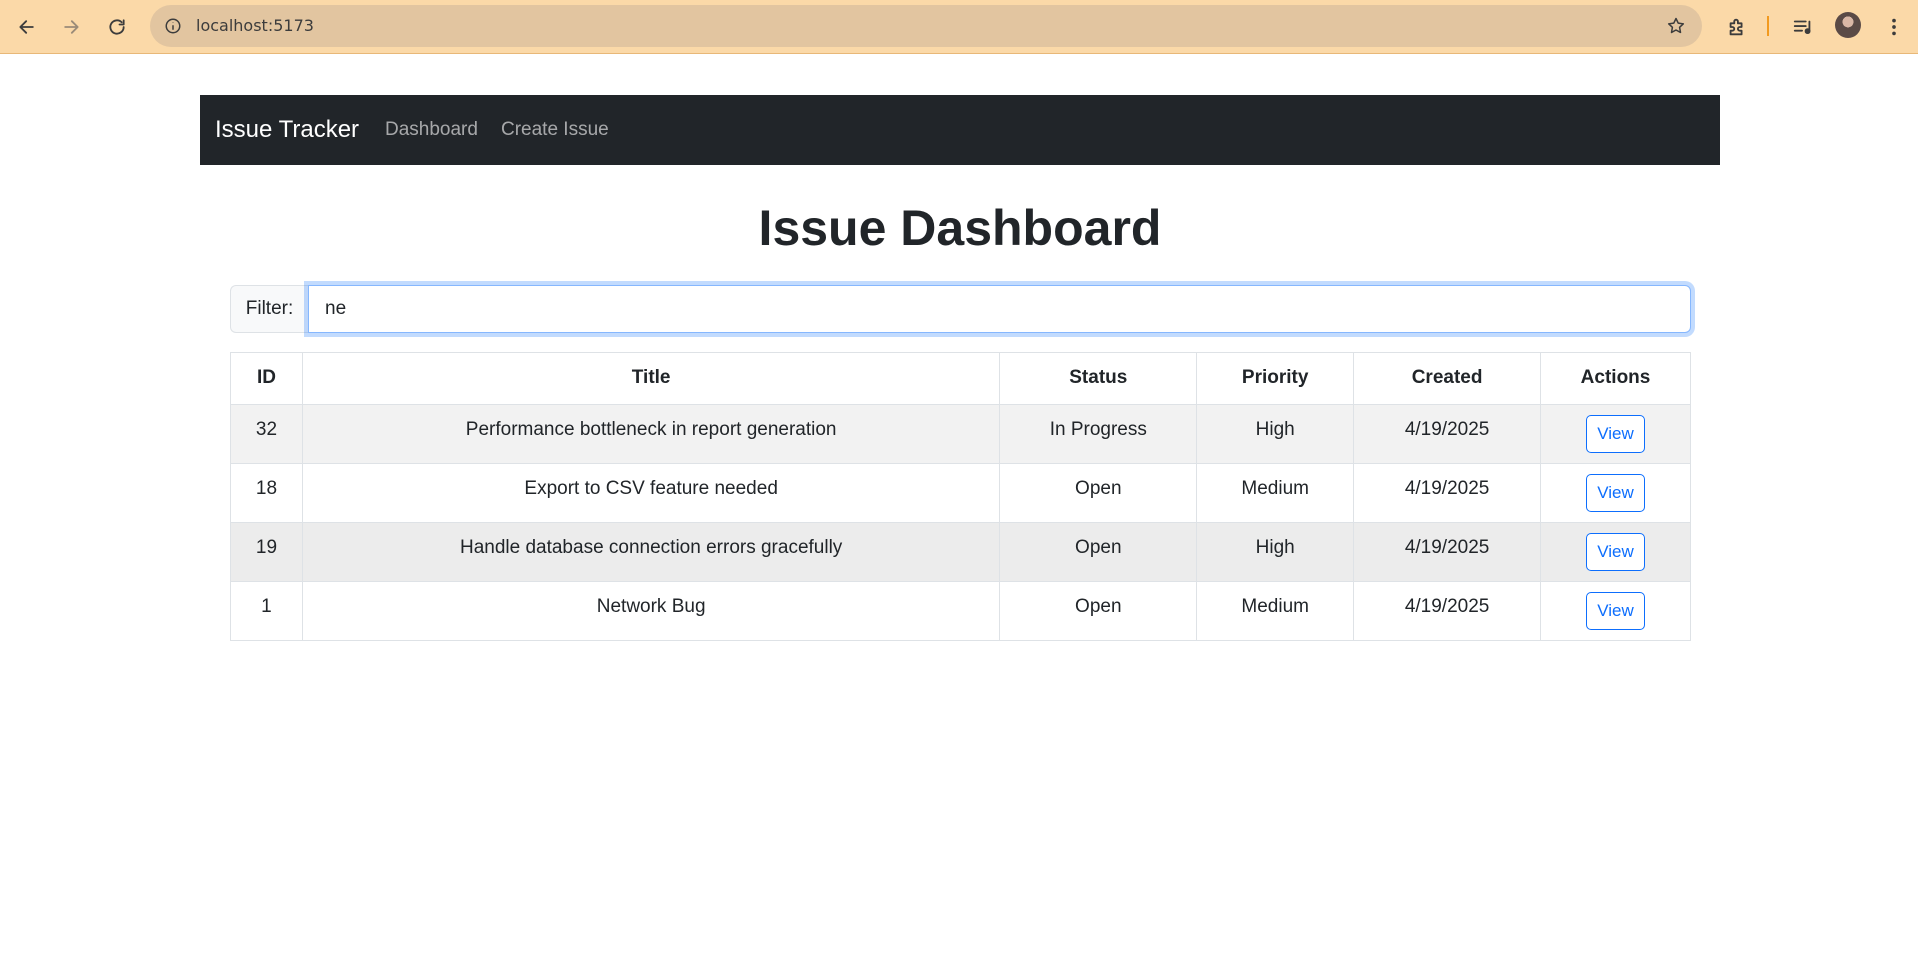  What do you see at coordinates (651, 493) in the screenshot?
I see `cell-title: Export to CSV feature needed` at bounding box center [651, 493].